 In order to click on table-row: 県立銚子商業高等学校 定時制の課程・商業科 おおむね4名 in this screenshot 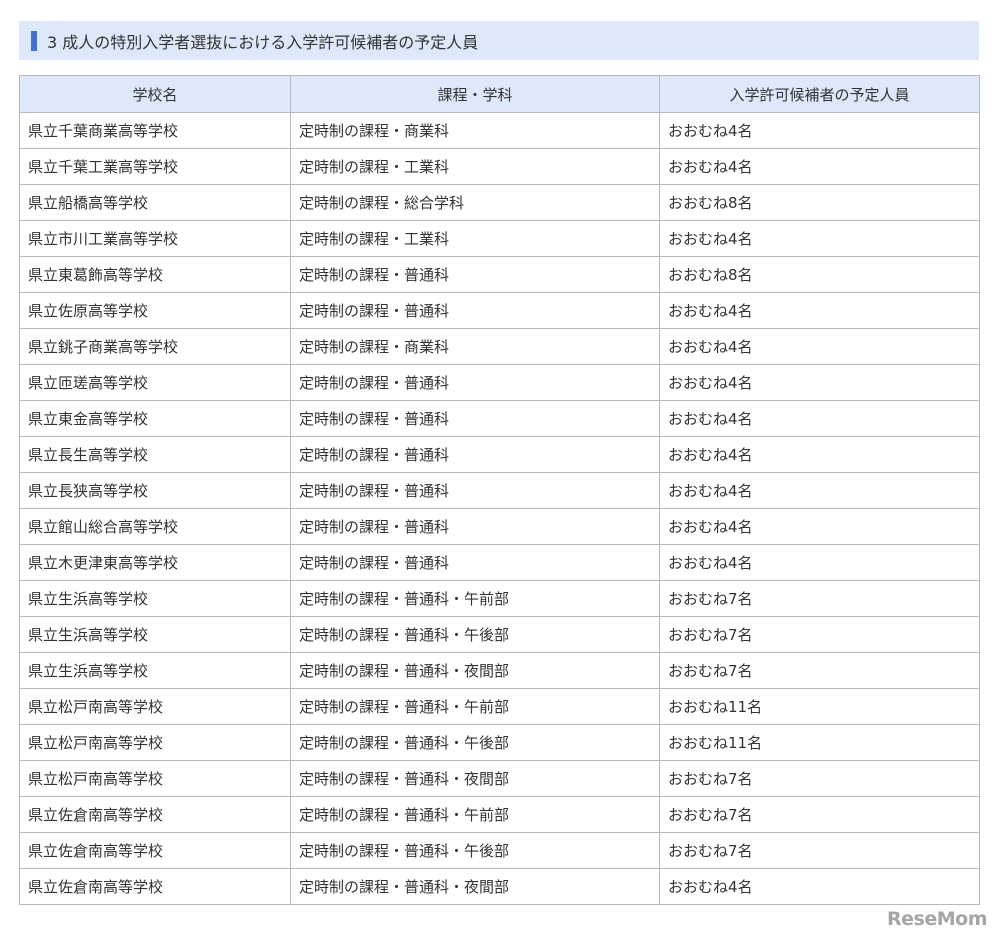, I will do `click(499, 346)`.